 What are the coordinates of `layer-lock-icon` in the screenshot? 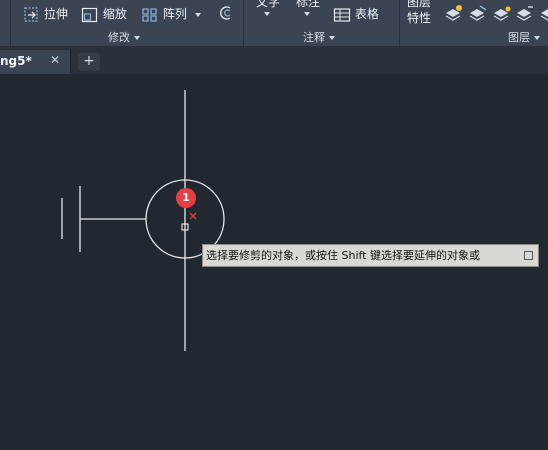 It's located at (525, 13).